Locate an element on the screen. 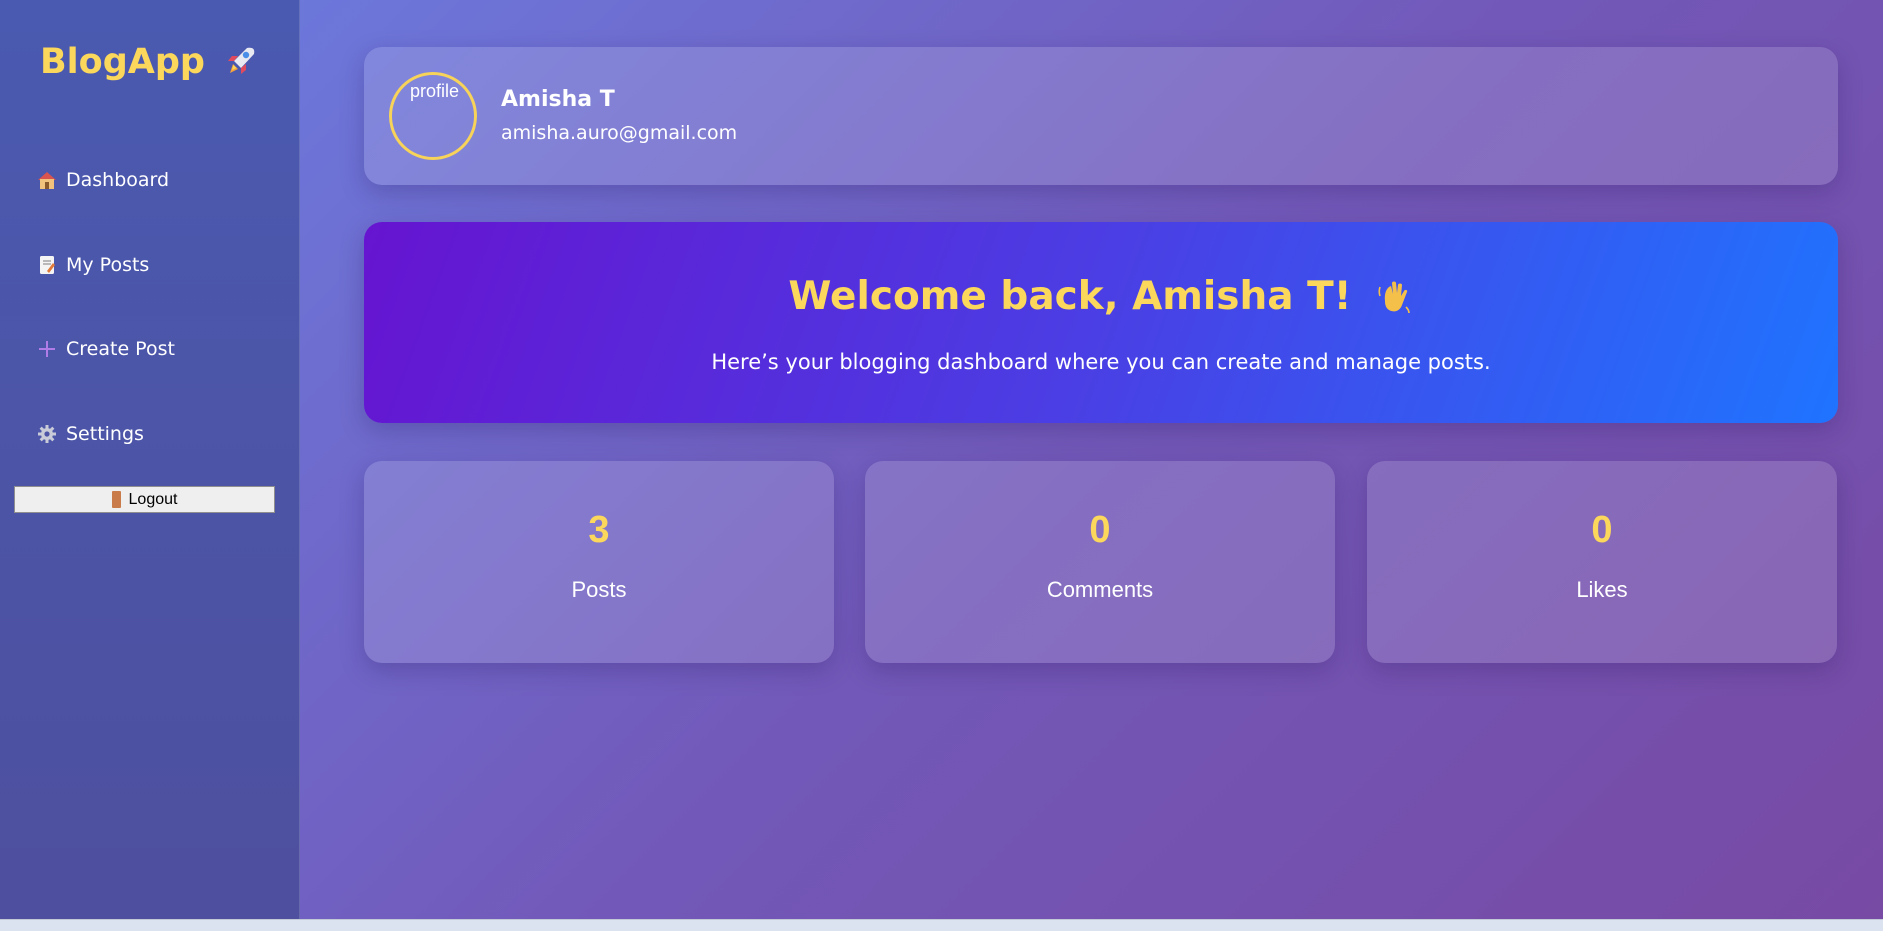 Image resolution: width=1883 pixels, height=931 pixels. window-bottom-edge is located at coordinates (941, 925).